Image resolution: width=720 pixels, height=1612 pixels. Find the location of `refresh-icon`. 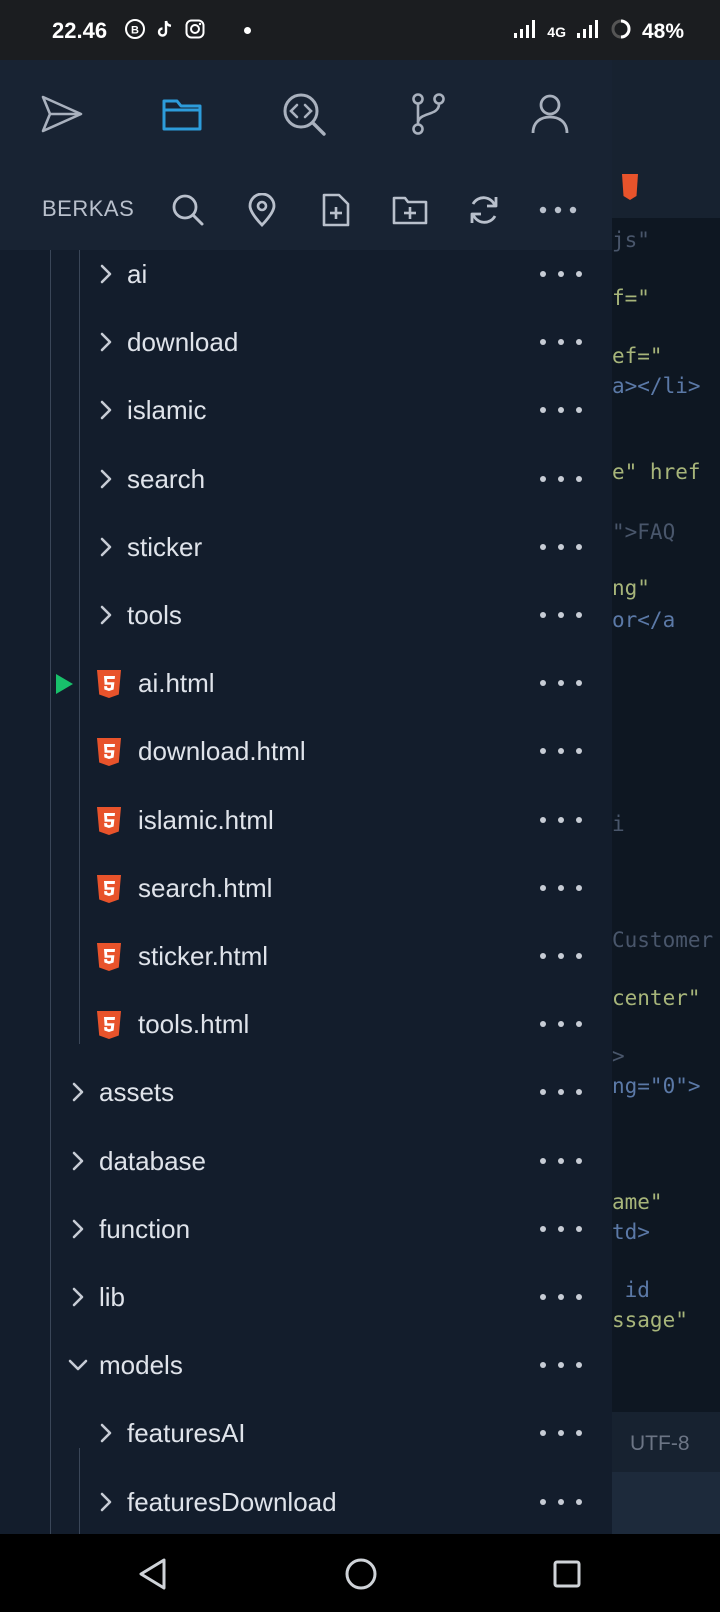

refresh-icon is located at coordinates (484, 210).